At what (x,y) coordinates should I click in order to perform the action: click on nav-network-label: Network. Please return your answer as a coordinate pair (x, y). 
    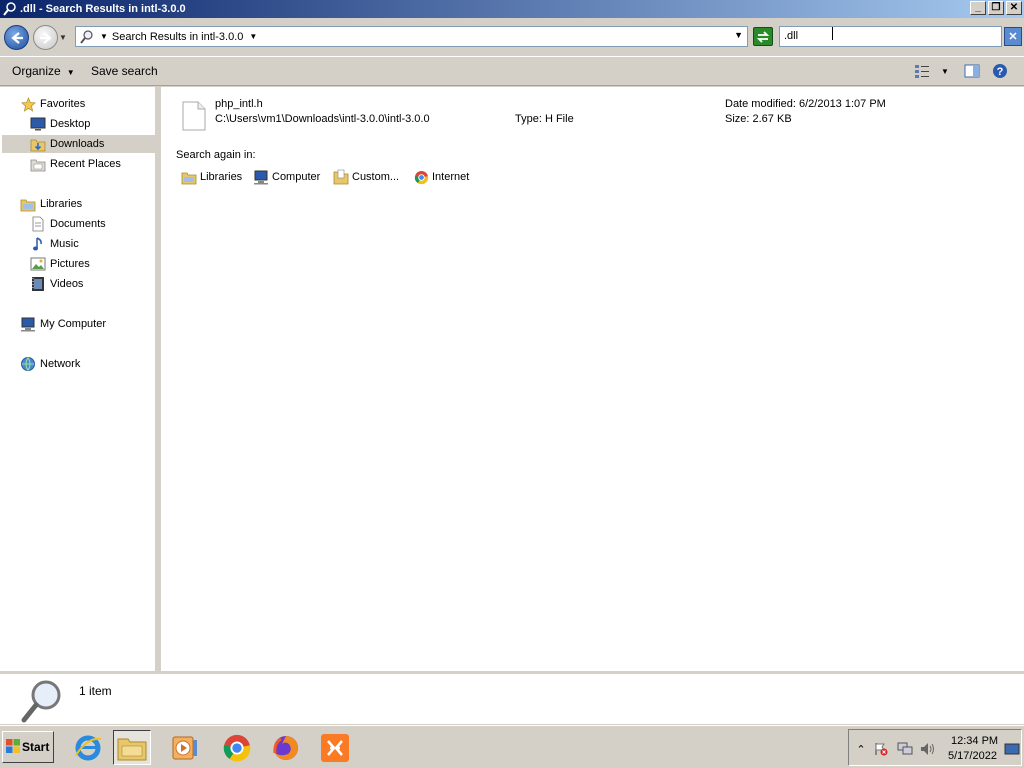
    Looking at the image, I should click on (60, 364).